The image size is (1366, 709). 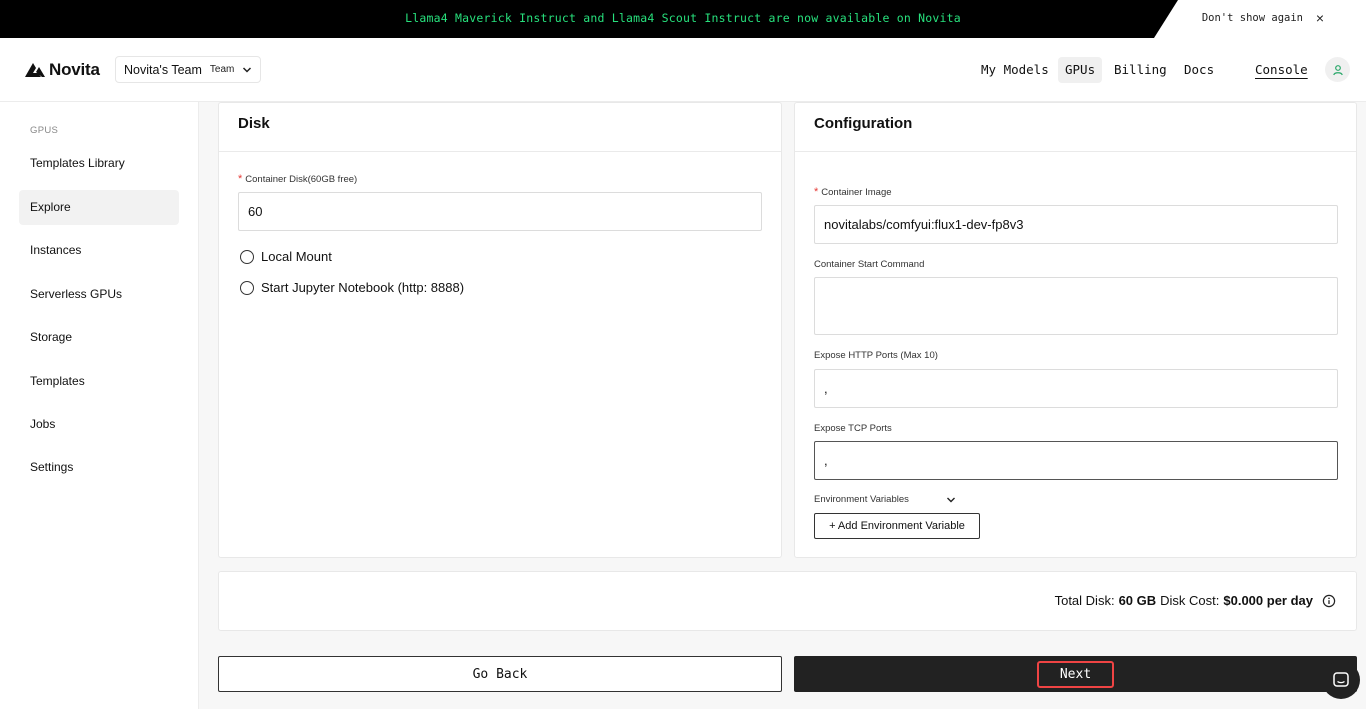 I want to click on jupyter-option: Start Jupyter Notebook (http: 8888), so click(x=352, y=287).